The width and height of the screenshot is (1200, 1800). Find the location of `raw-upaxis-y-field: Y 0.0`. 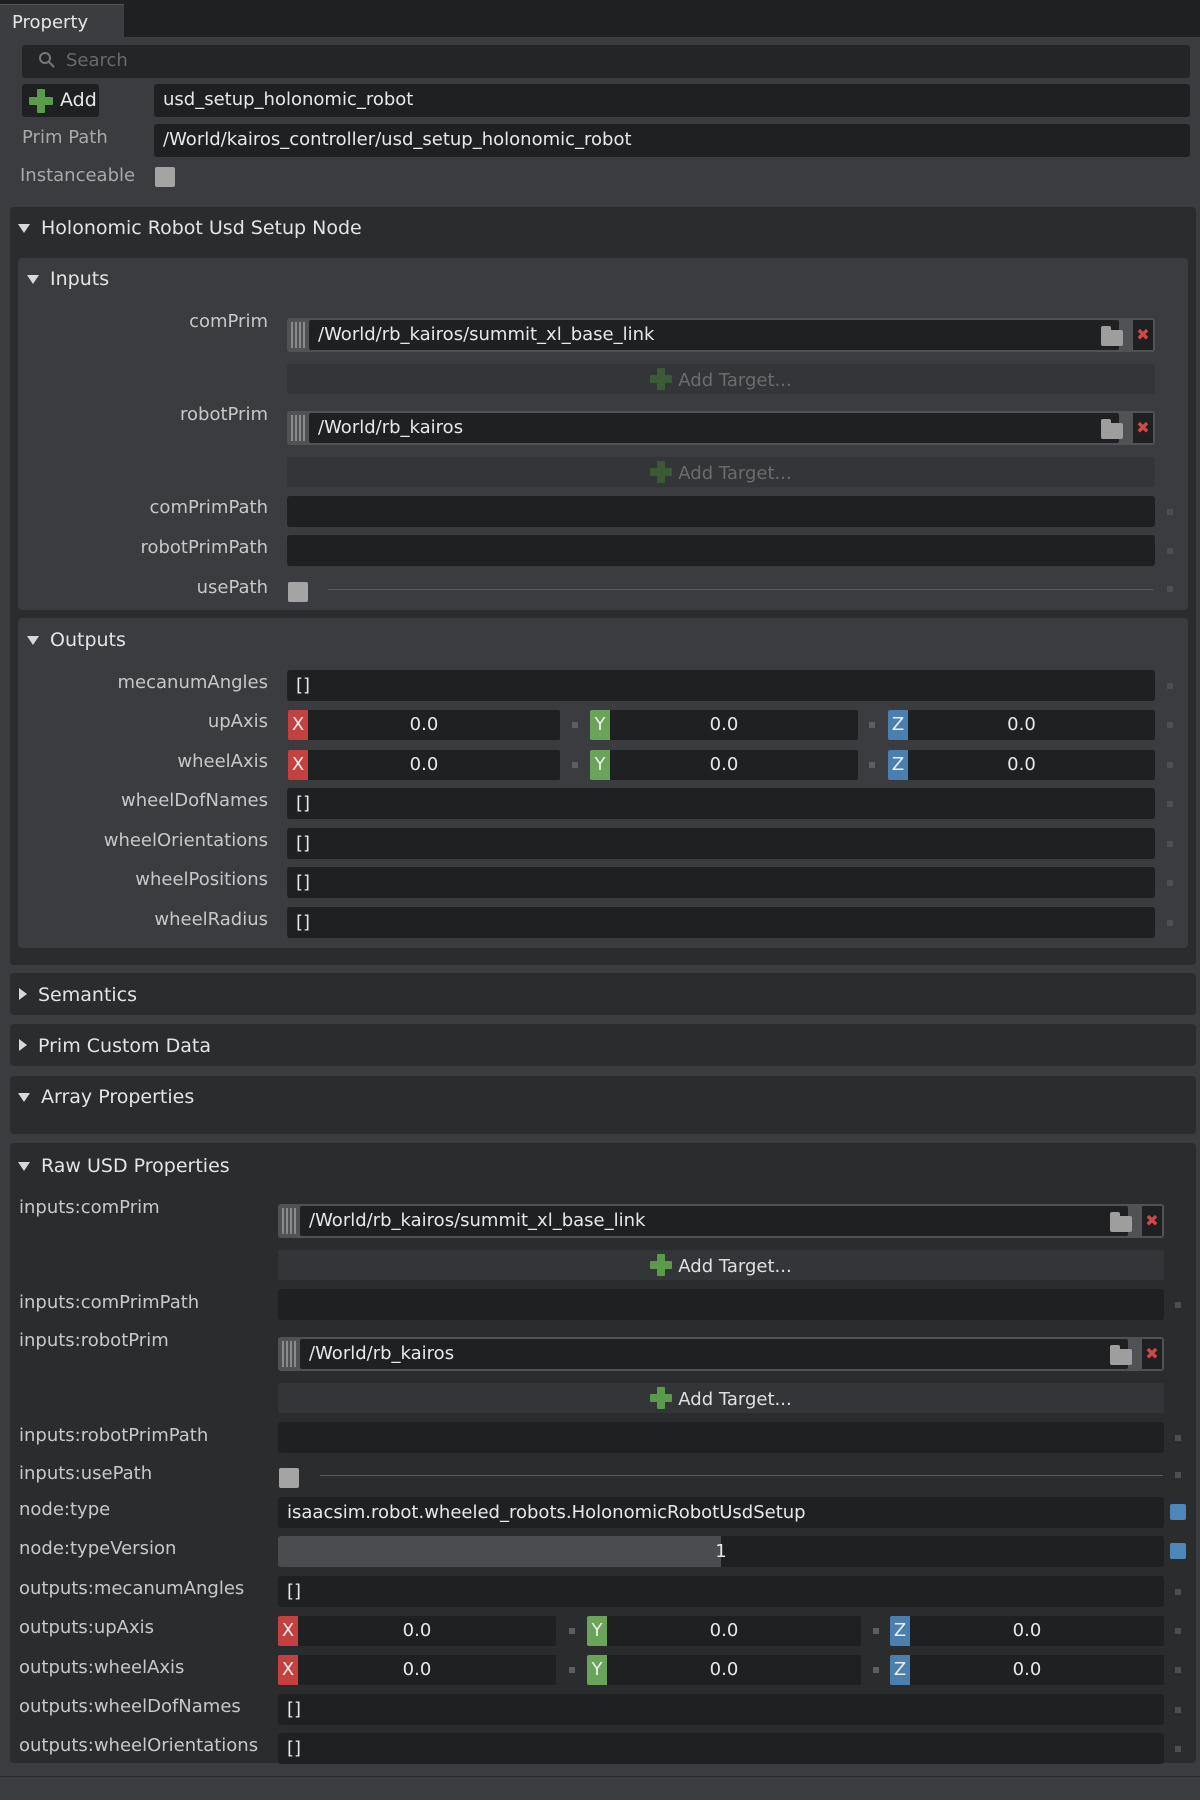

raw-upaxis-y-field: Y 0.0 is located at coordinates (724, 1631).